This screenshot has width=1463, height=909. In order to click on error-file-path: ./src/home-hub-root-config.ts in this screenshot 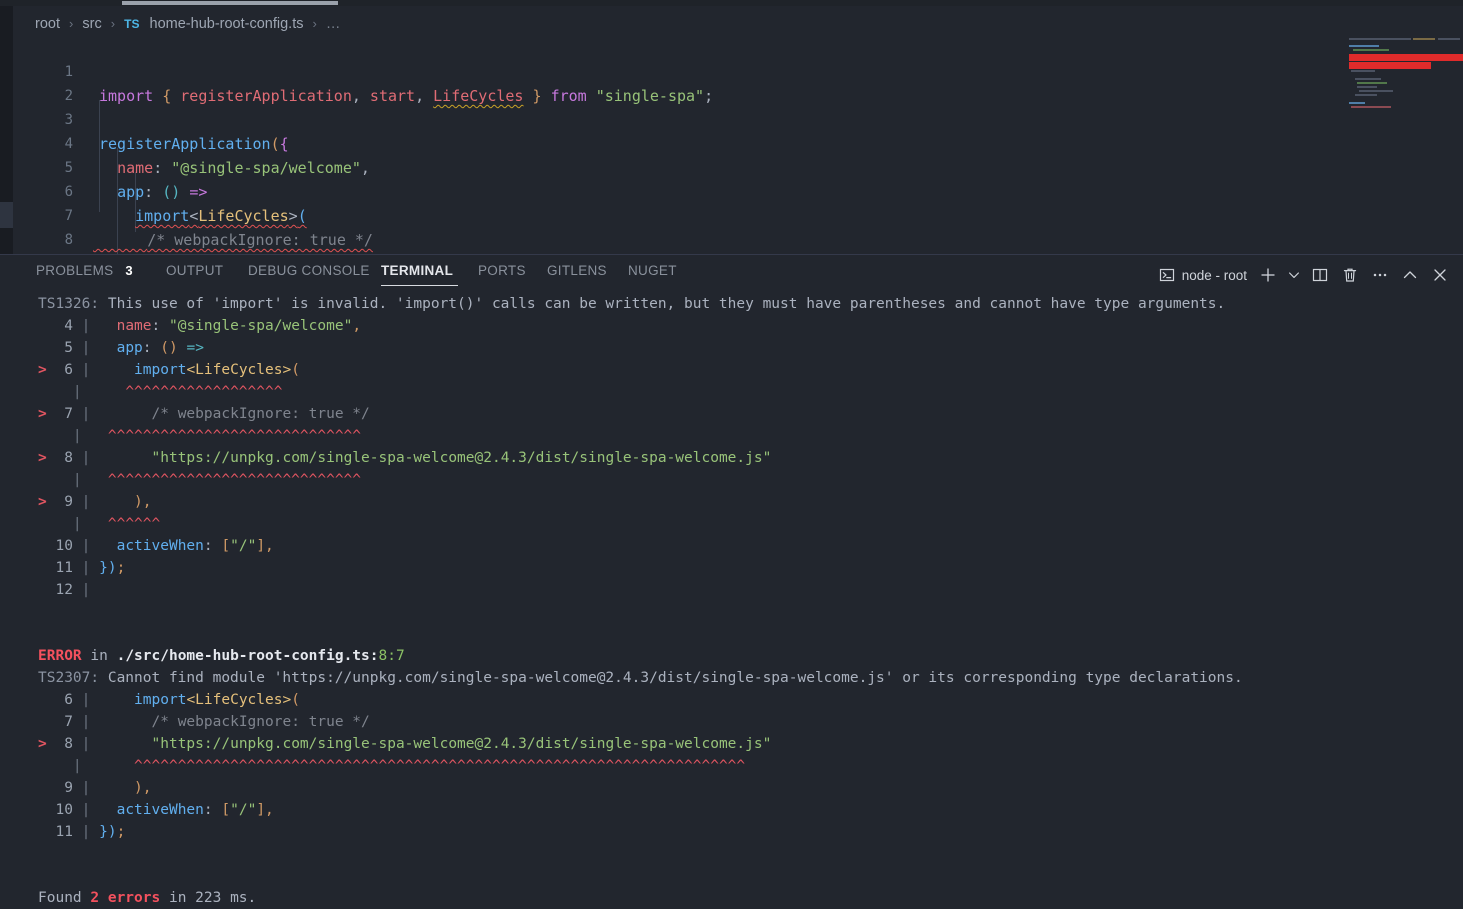, I will do `click(243, 656)`.